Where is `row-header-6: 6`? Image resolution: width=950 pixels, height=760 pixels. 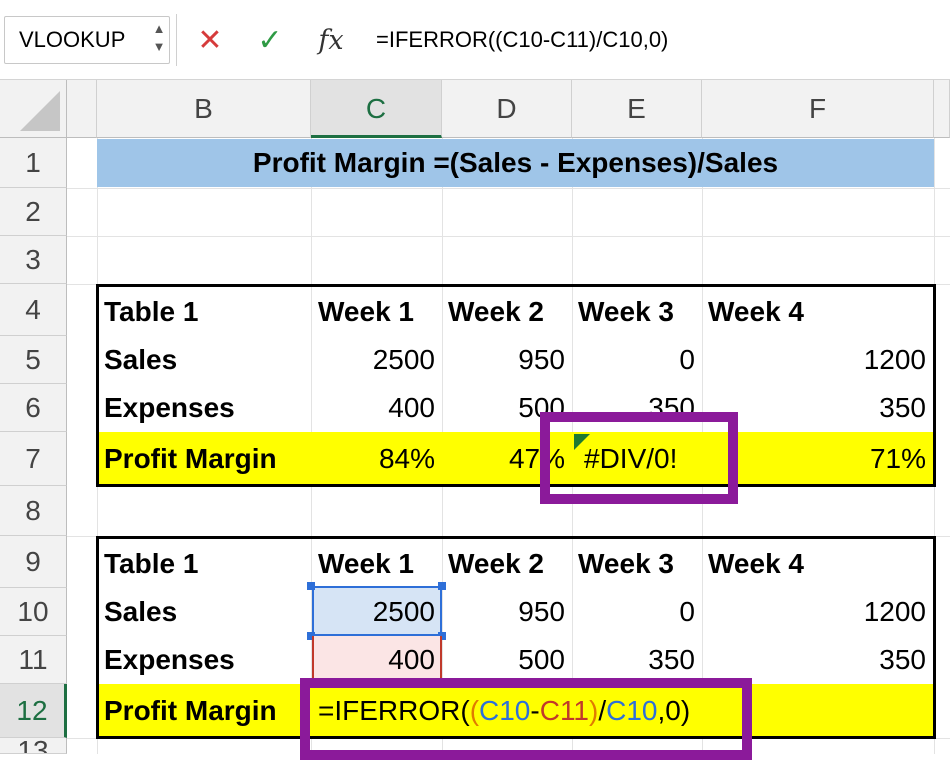
row-header-6: 6 is located at coordinates (33, 408).